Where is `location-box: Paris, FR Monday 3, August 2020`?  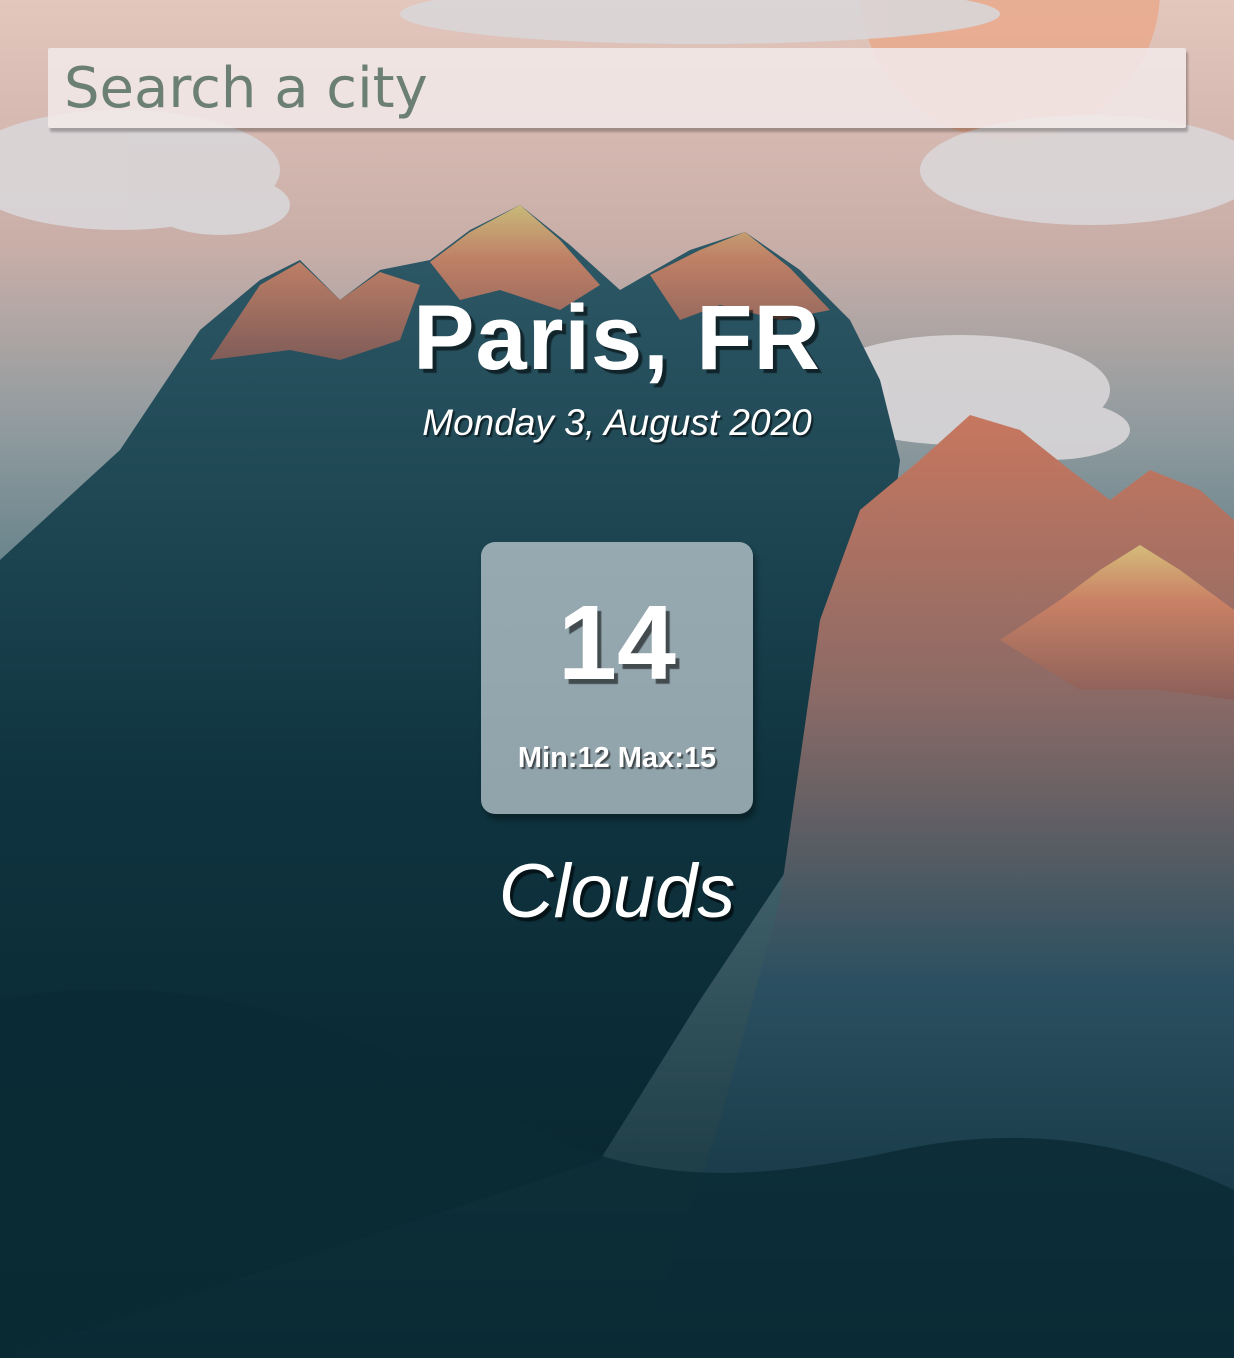
location-box: Paris, FR Monday 3, August 2020 is located at coordinates (617, 368).